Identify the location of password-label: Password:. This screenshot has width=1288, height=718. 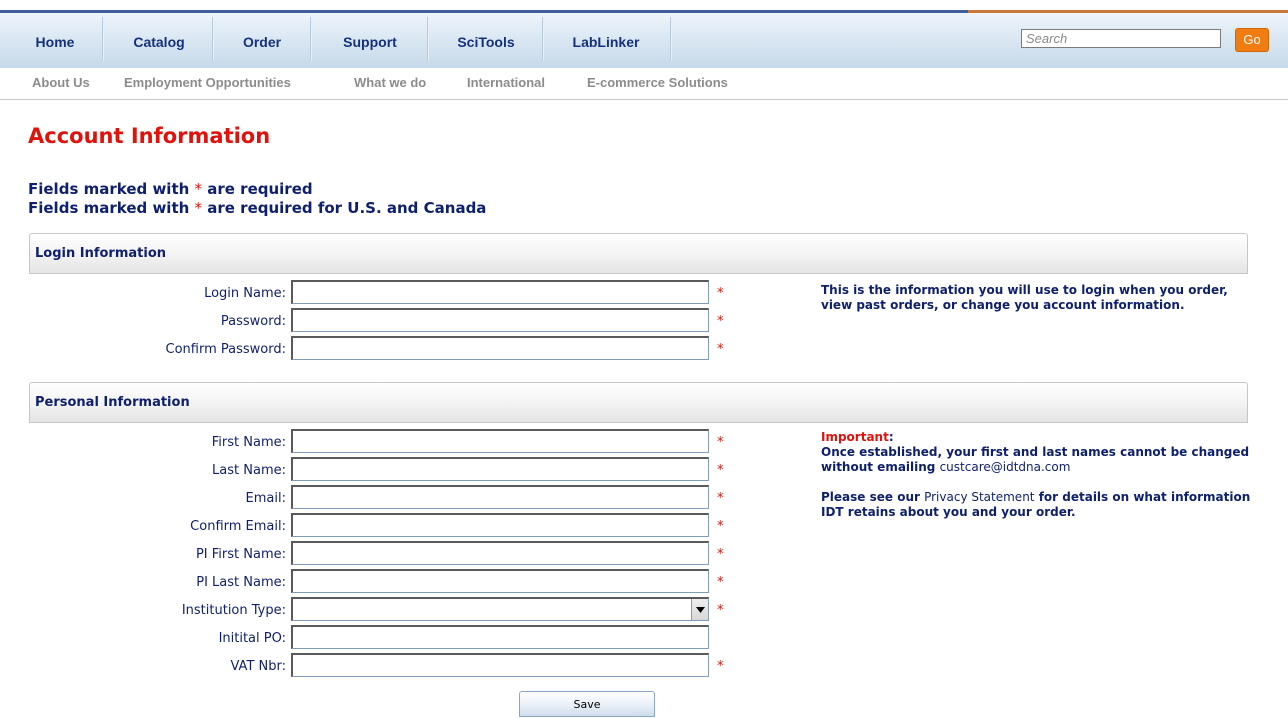
(253, 321).